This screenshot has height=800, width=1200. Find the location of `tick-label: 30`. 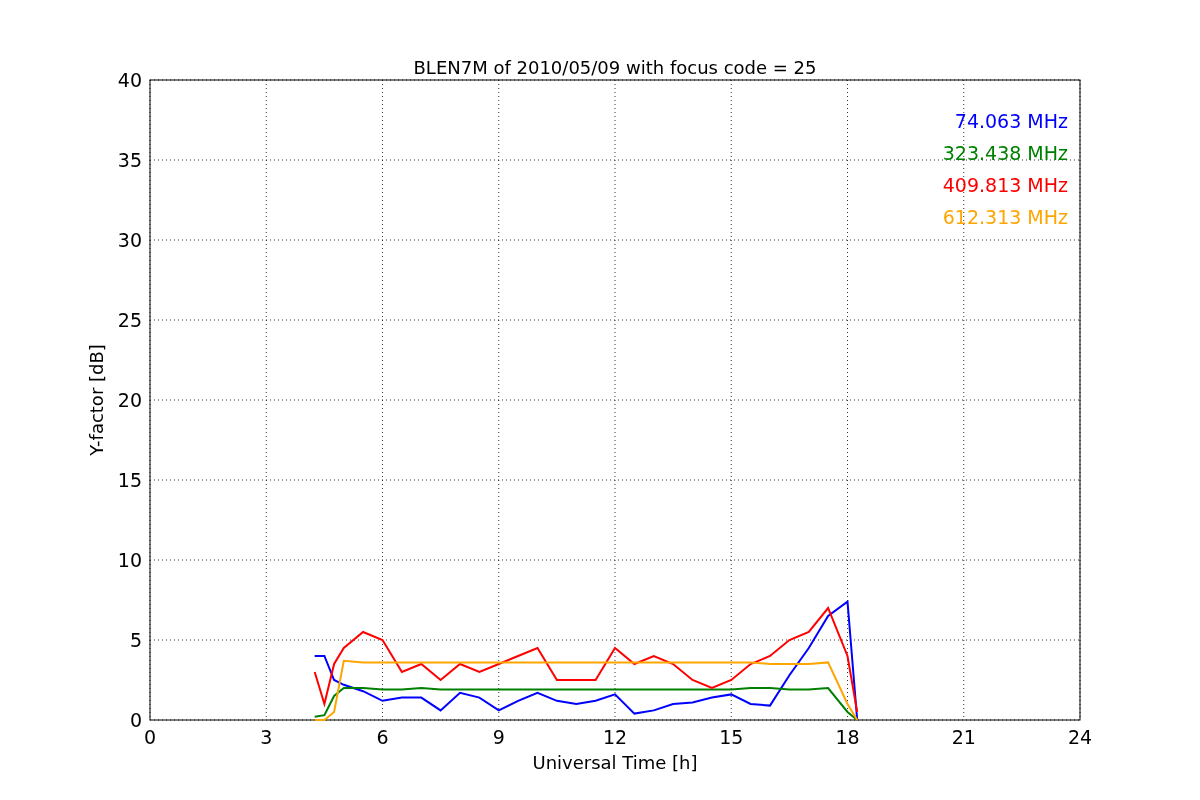

tick-label: 30 is located at coordinates (129, 240).